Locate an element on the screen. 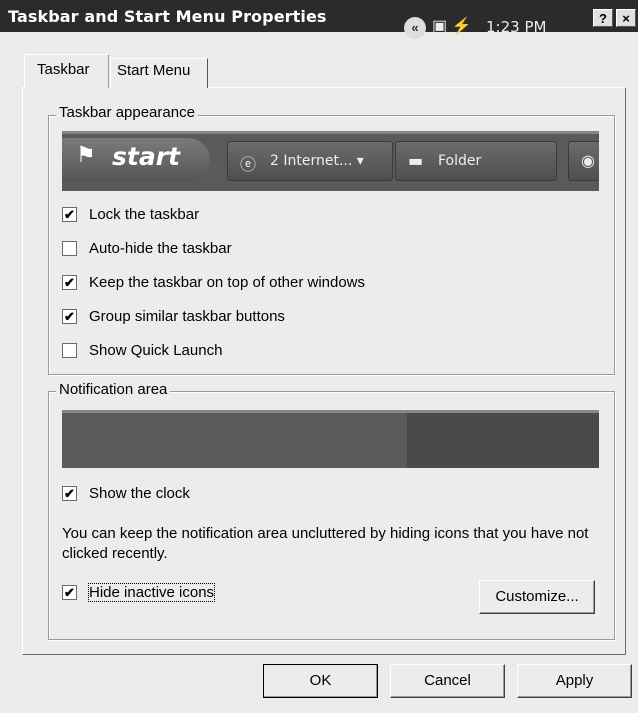 The height and width of the screenshot is (713, 638). close-button: × is located at coordinates (626, 18).